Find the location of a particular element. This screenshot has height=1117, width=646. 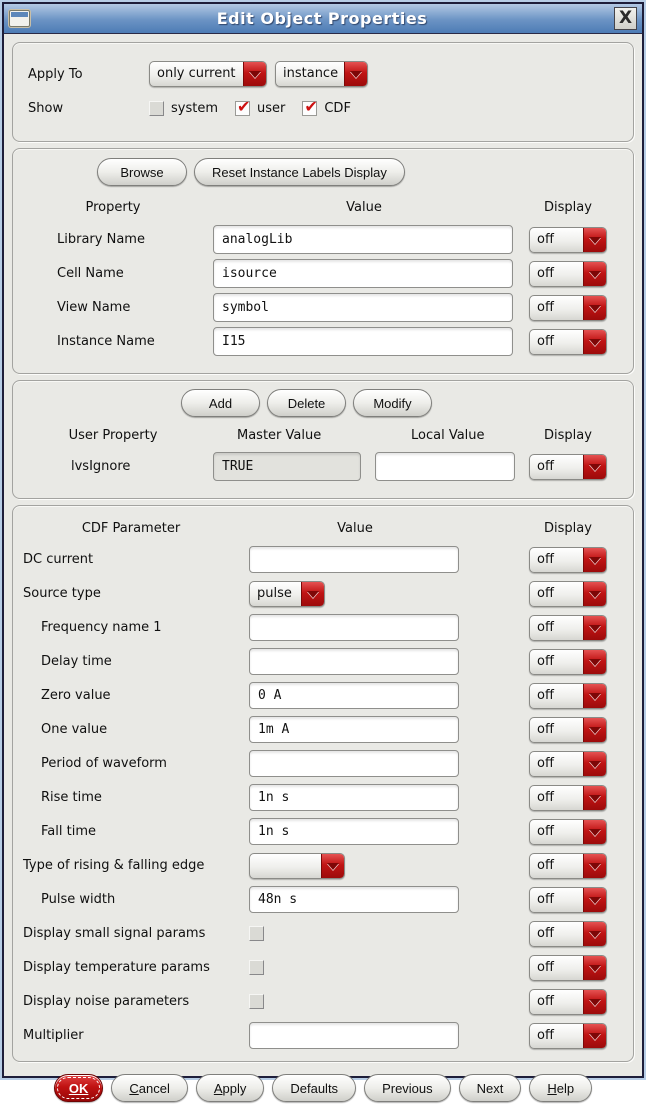

fall-time-label: Fall time is located at coordinates (68, 831).